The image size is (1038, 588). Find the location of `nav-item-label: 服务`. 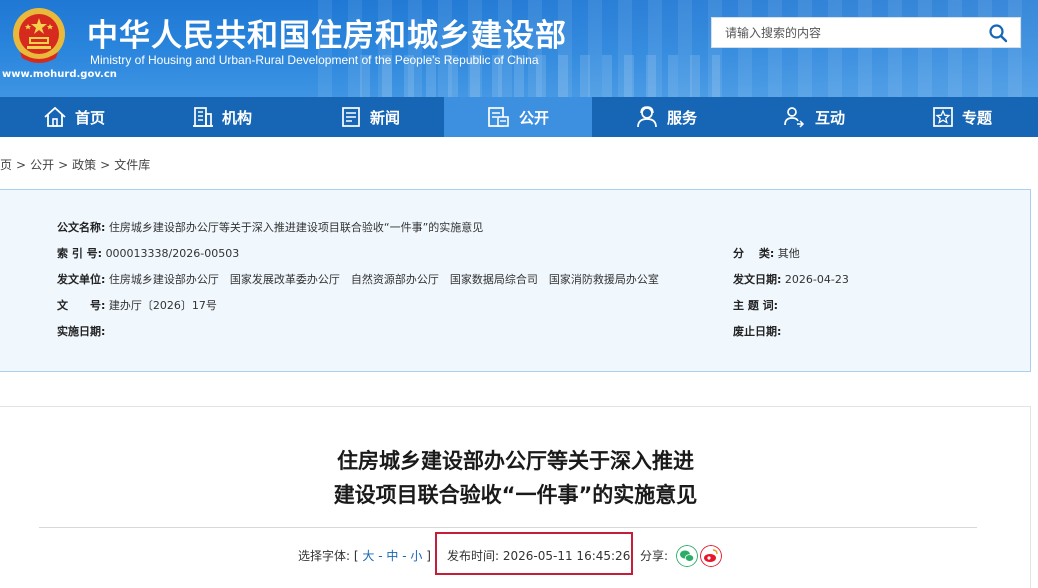

nav-item-label: 服务 is located at coordinates (681, 117).